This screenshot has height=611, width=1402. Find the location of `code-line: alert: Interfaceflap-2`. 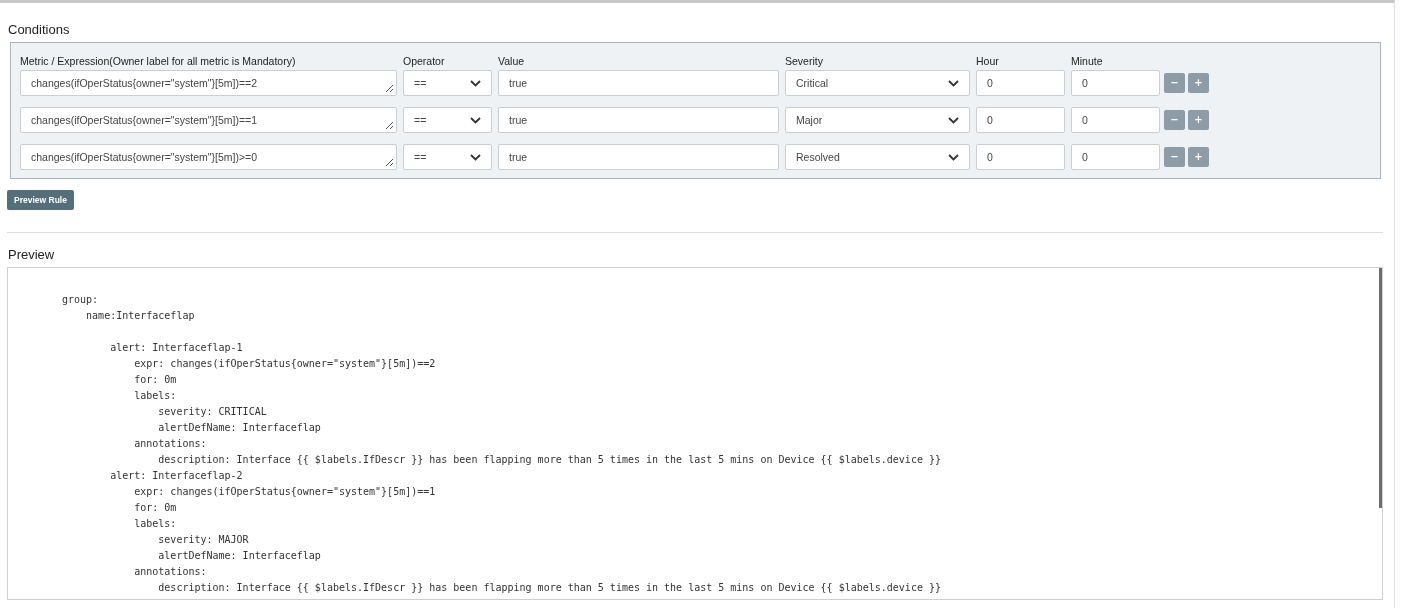

code-line: alert: Interfaceflap-2 is located at coordinates (176, 476).